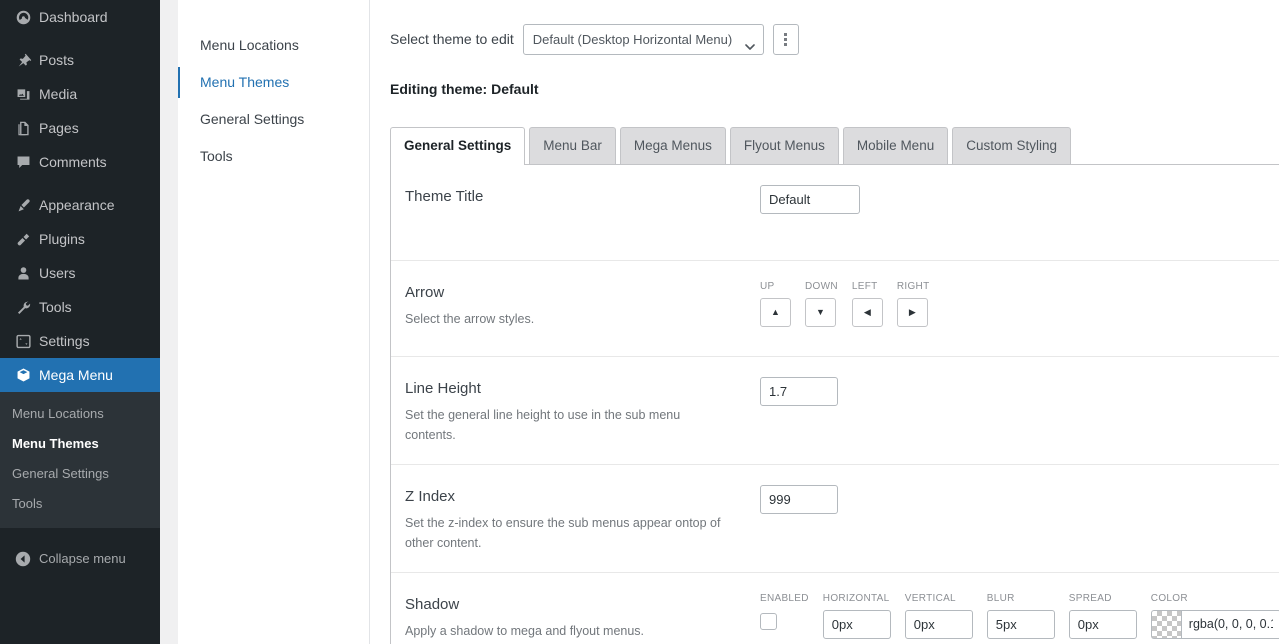 The width and height of the screenshot is (1279, 644). Describe the element at coordinates (582, 304) in the screenshot. I see `setting-label-arrow: Arrow Select the arrow styles.` at that location.